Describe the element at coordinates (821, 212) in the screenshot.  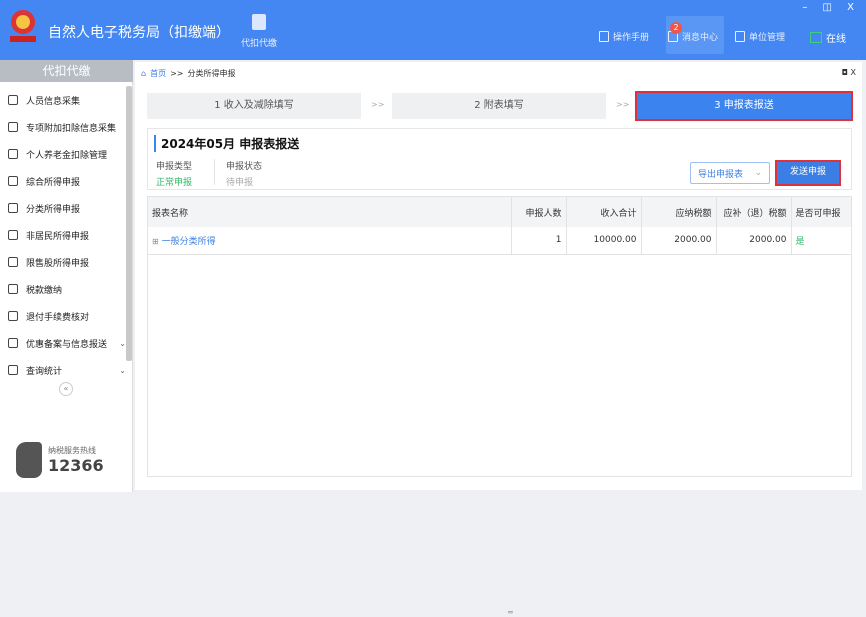
I see `col-header: 是否可申报` at that location.